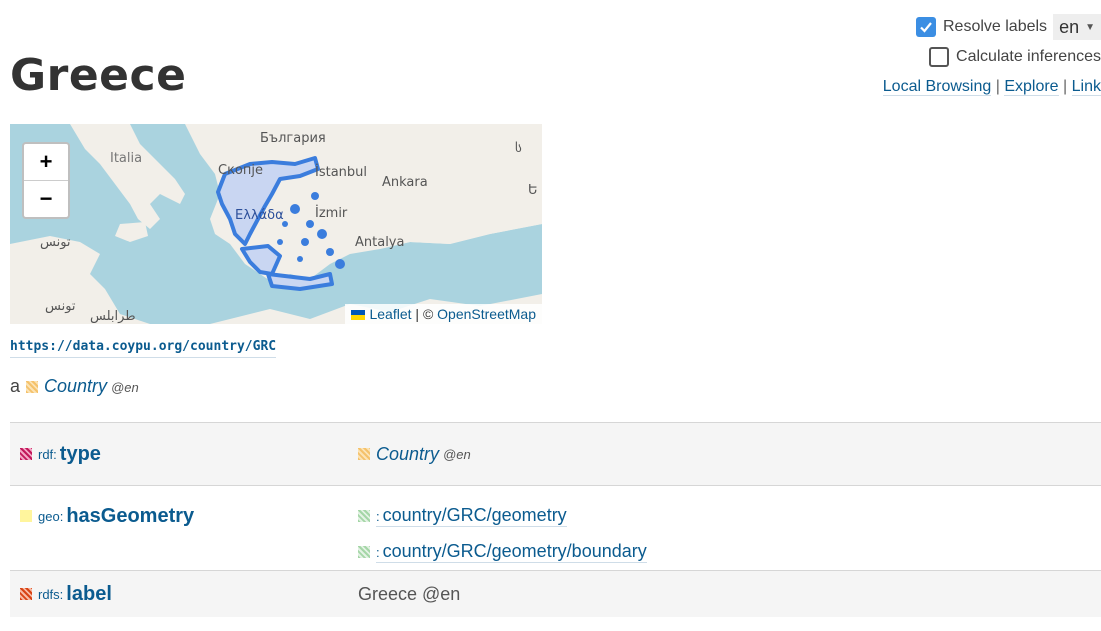 The width and height of the screenshot is (1101, 631). What do you see at coordinates (98, 75) in the screenshot?
I see `page-title: Greece` at bounding box center [98, 75].